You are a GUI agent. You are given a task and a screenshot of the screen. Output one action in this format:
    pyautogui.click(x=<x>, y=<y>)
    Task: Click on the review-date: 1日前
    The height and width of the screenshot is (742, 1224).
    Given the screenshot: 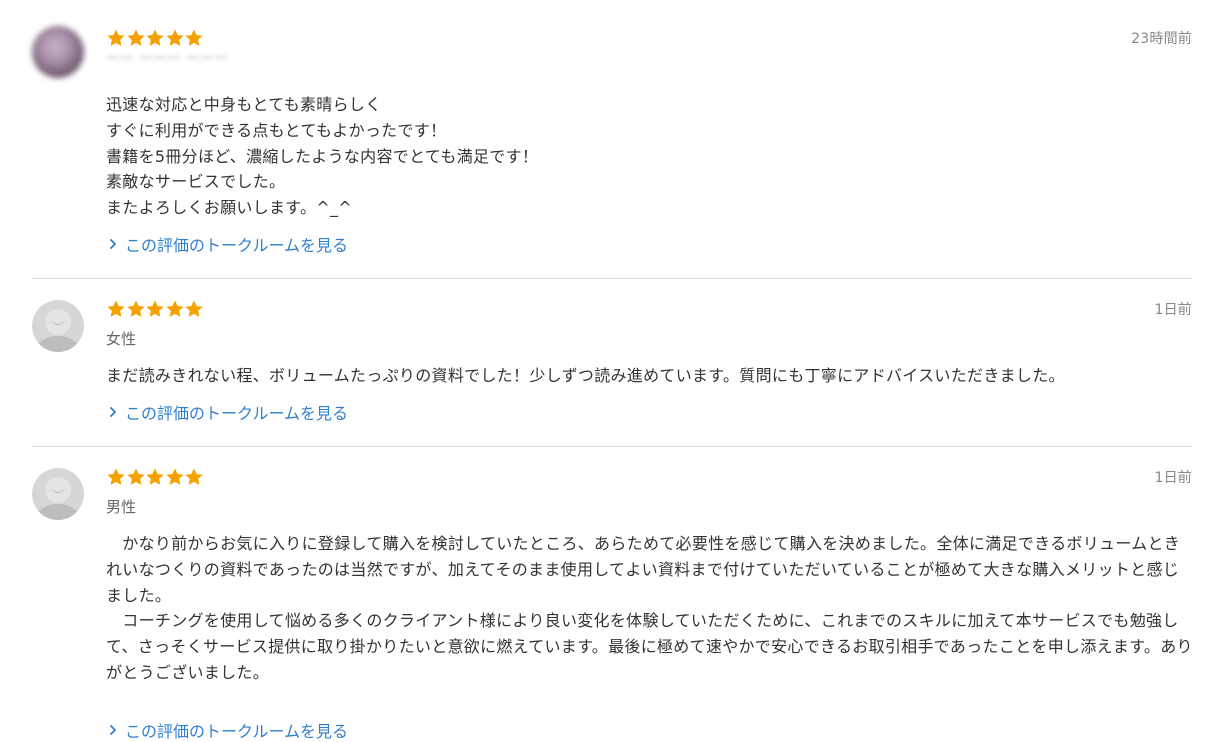 What is the action you would take?
    pyautogui.click(x=1173, y=478)
    